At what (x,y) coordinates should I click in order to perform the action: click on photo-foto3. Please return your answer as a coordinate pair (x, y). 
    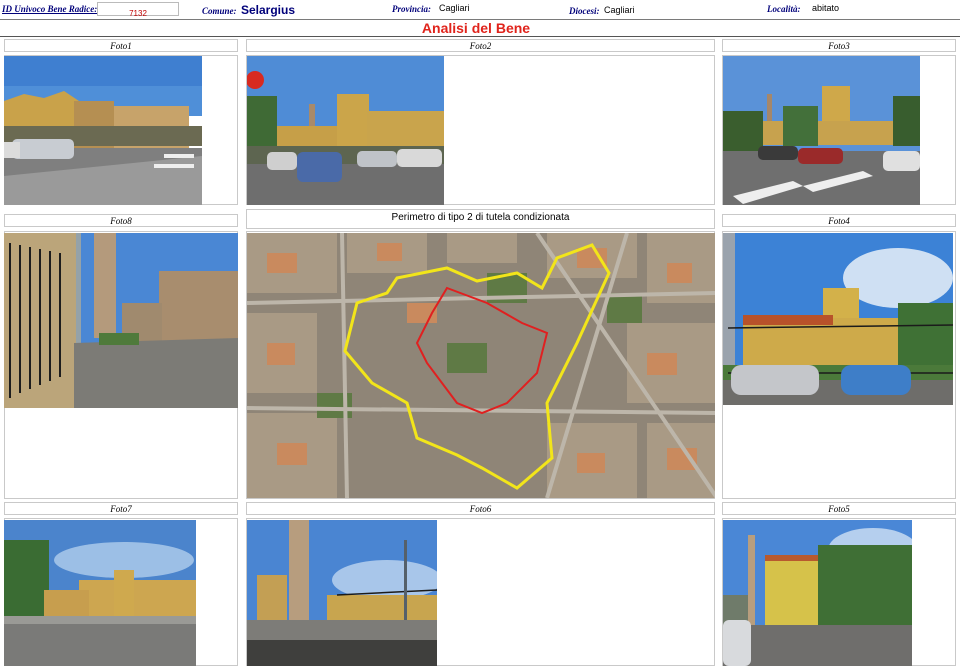
    Looking at the image, I should click on (821, 130).